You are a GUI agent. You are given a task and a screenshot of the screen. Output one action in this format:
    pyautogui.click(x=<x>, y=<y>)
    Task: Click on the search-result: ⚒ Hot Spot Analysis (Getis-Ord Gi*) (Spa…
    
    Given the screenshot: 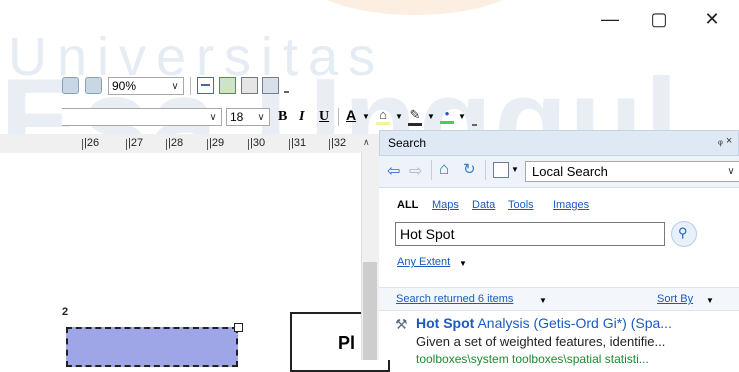 What is the action you would take?
    pyautogui.click(x=559, y=339)
    